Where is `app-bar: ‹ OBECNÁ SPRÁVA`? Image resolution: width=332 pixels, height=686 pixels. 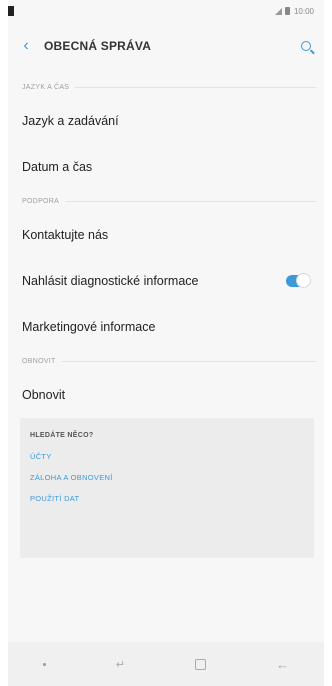
app-bar: ‹ OBECNÁ SPRÁVA is located at coordinates (166, 46).